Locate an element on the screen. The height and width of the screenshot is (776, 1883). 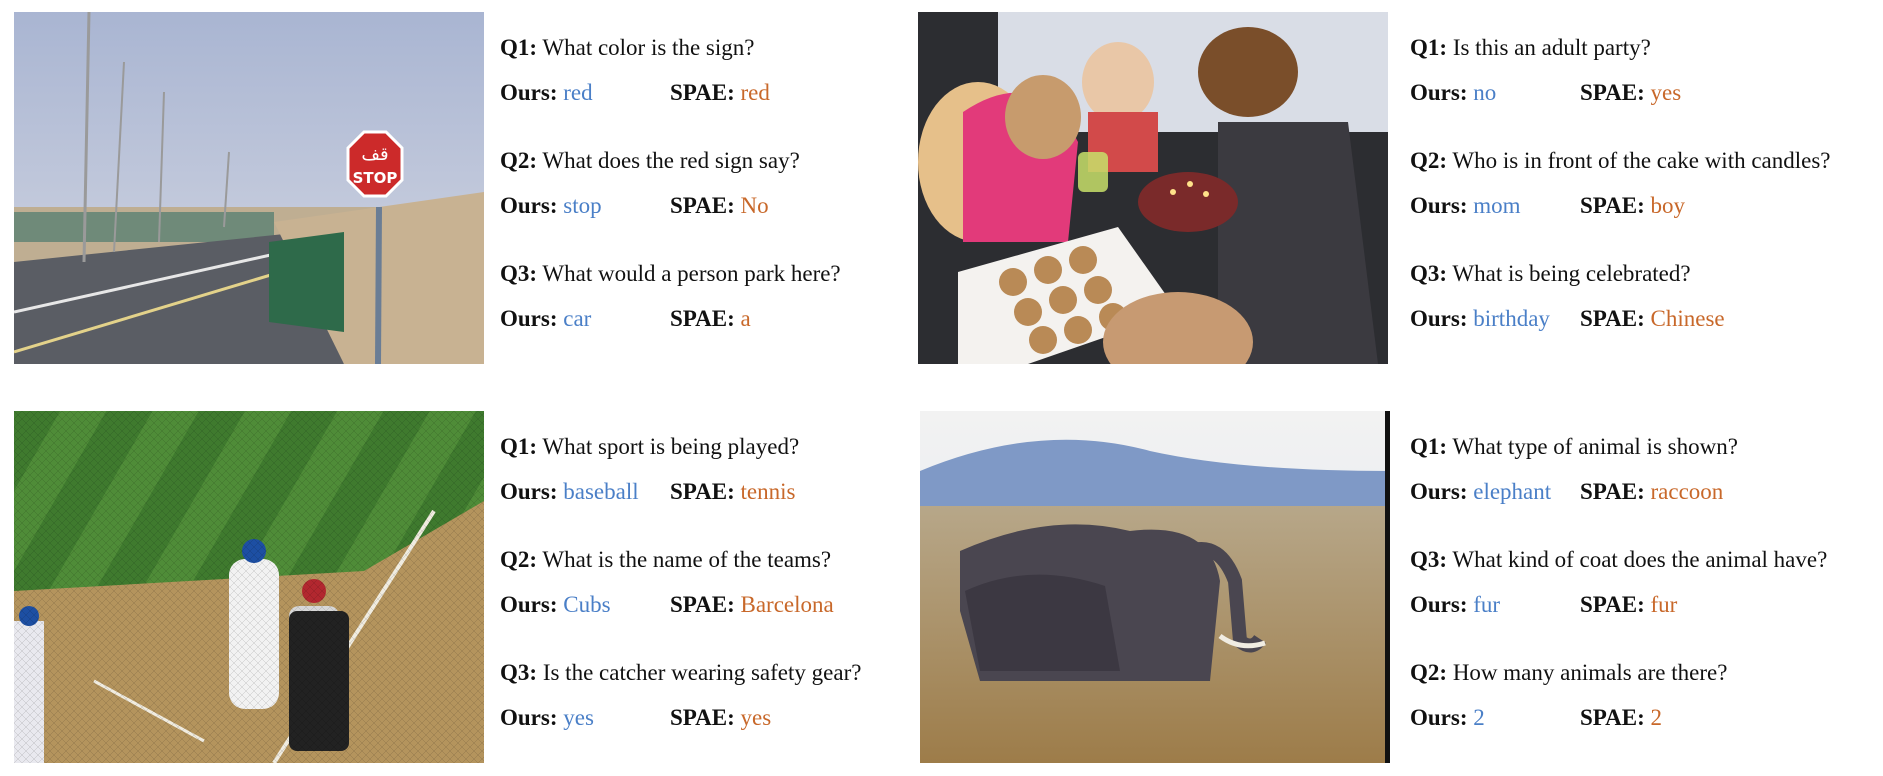
spae-answer-value: Chinese is located at coordinates (1687, 318).